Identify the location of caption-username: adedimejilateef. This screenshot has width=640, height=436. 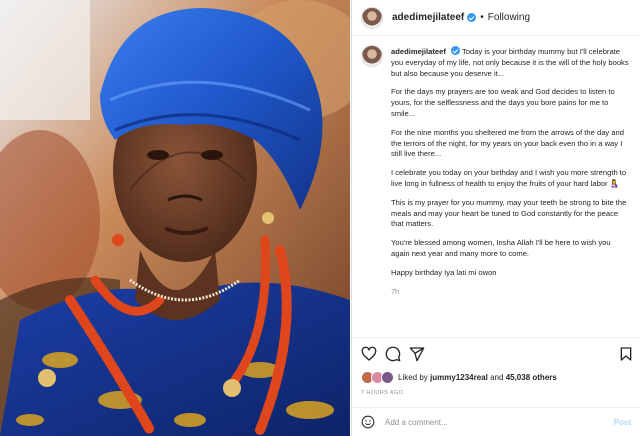
(418, 51).